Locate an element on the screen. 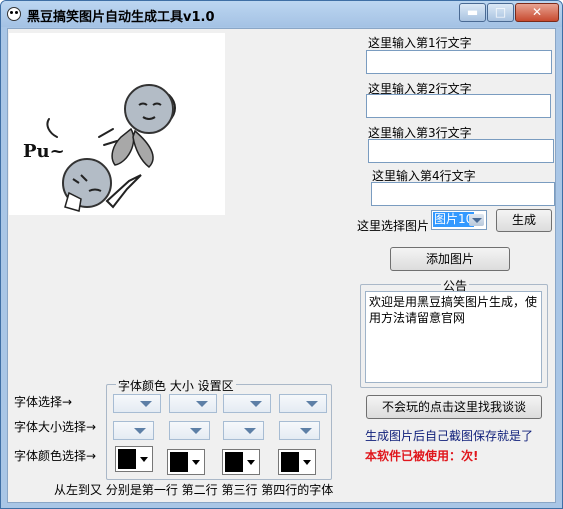  line2-font-select is located at coordinates (193, 403).